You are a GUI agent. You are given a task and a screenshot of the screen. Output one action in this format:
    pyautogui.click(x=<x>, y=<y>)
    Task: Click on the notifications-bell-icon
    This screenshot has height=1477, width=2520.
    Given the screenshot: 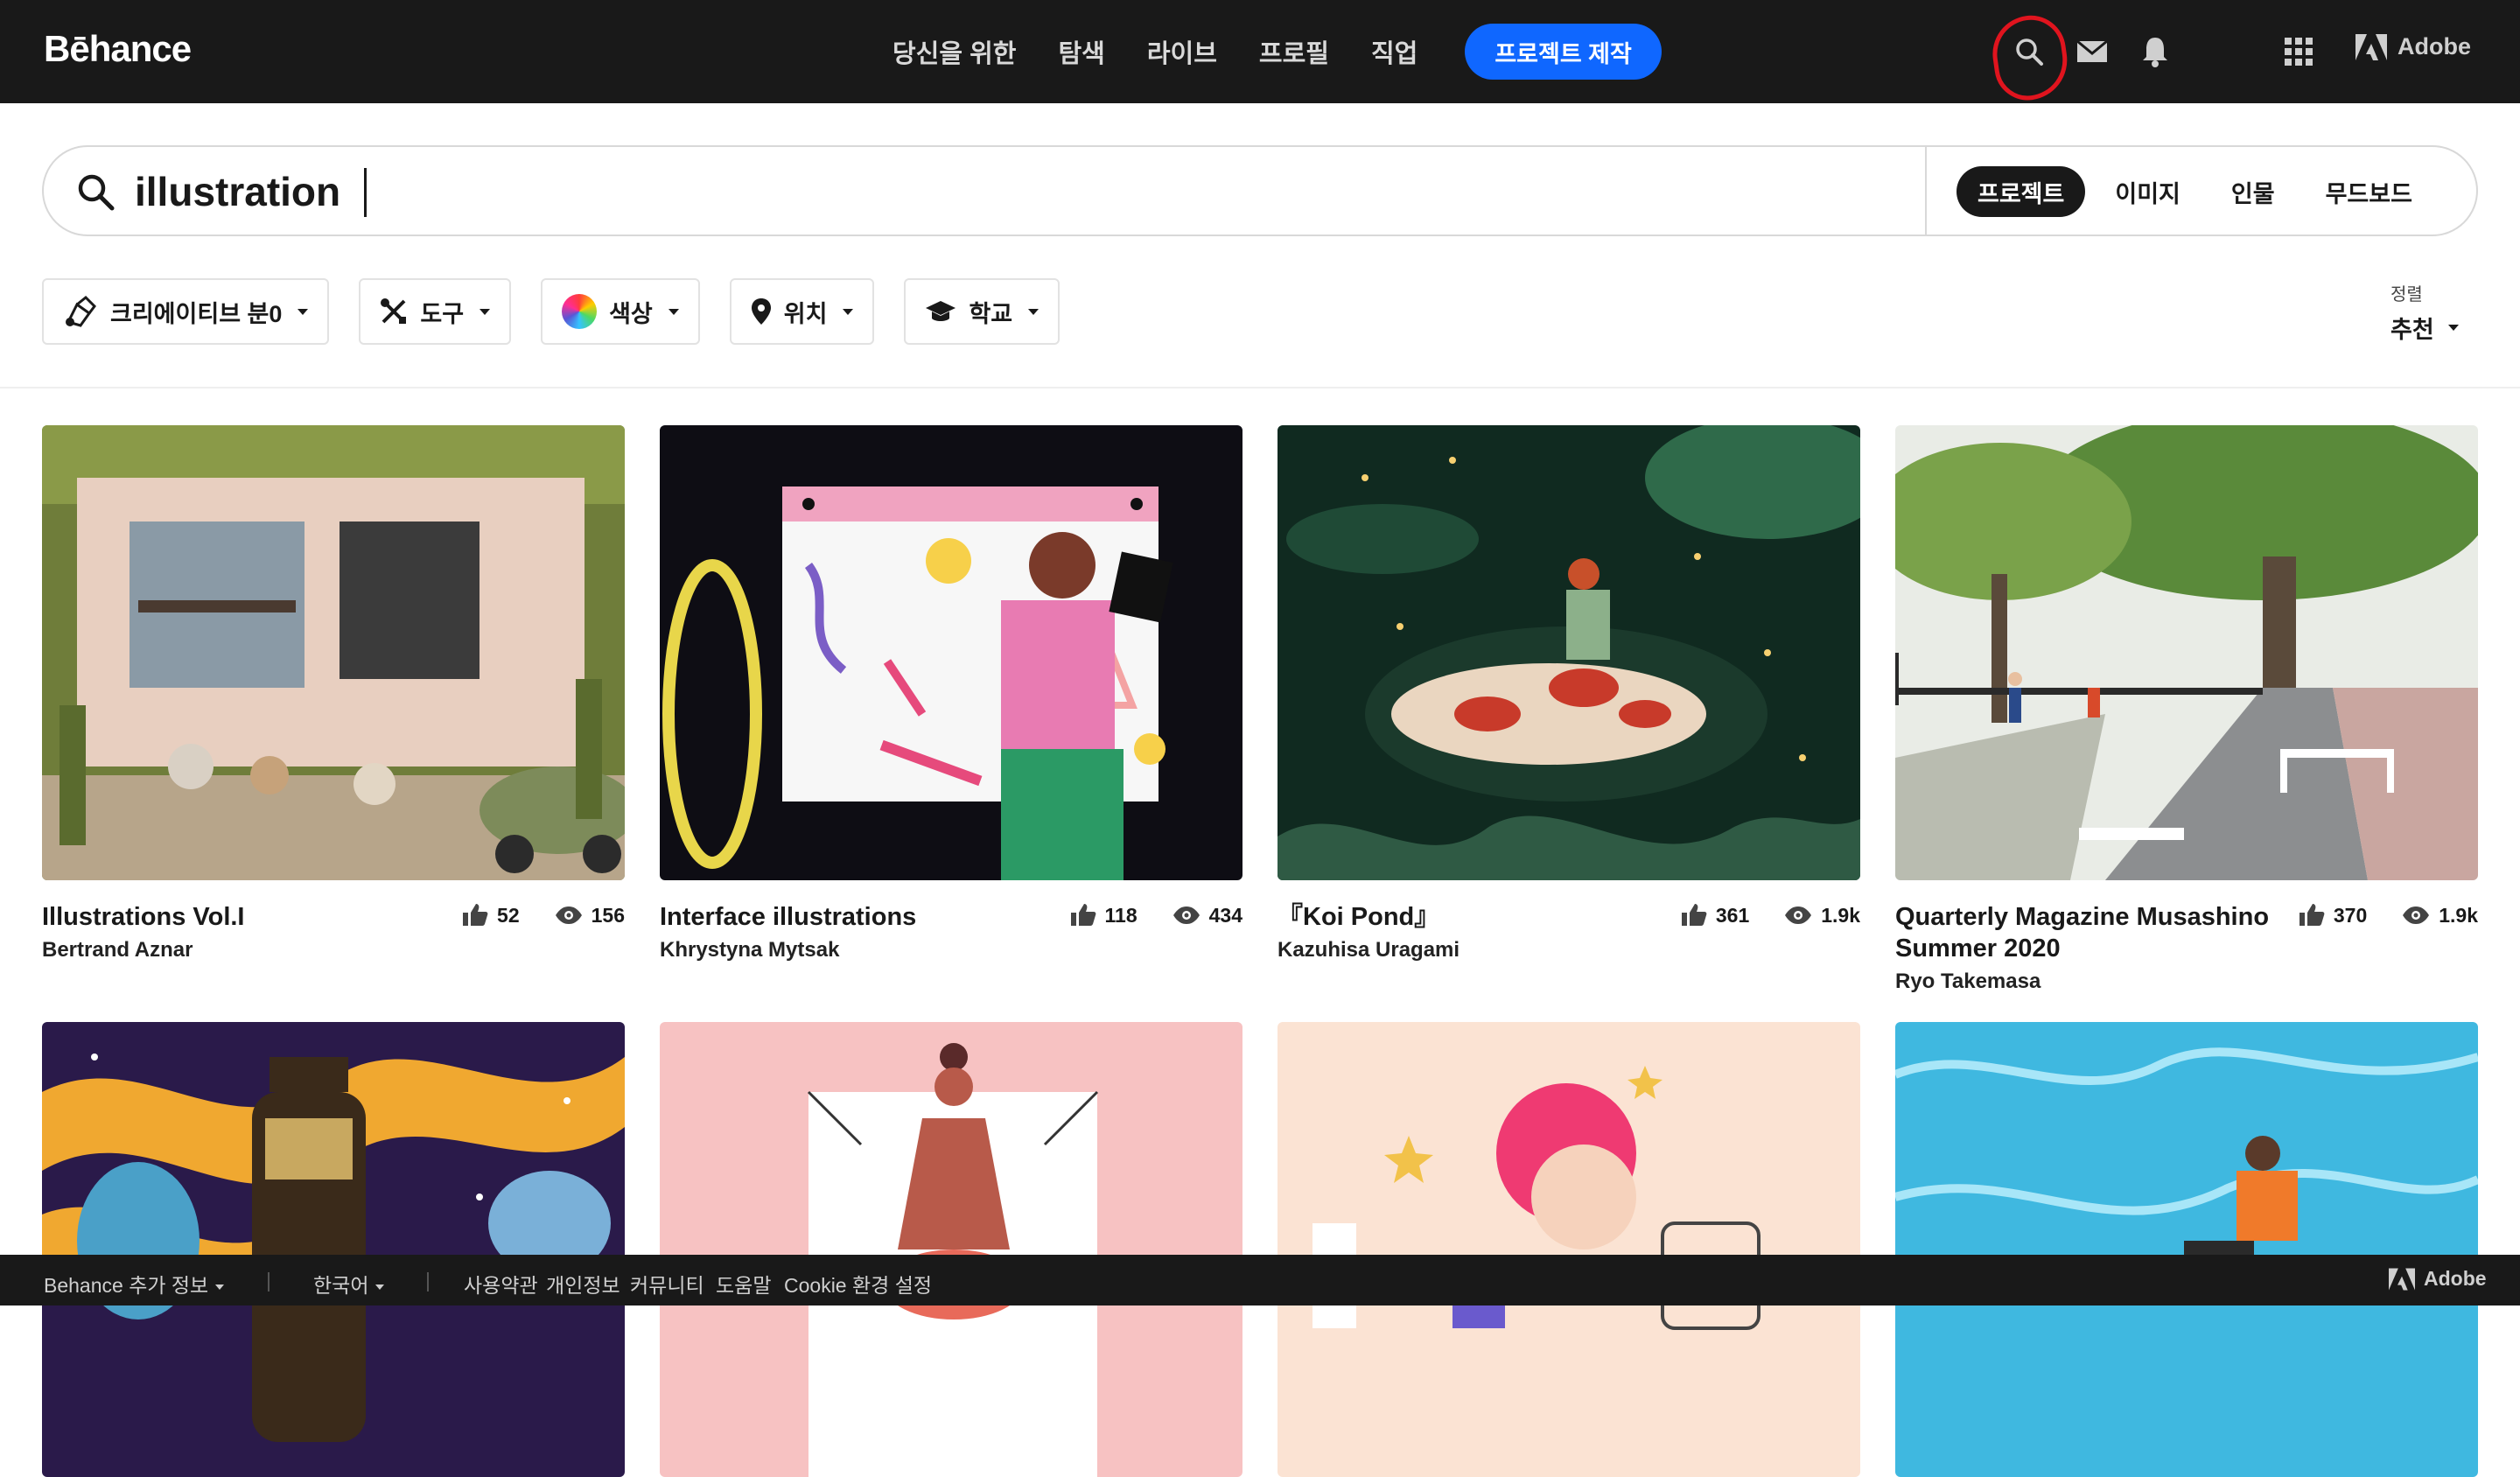 What is the action you would take?
    pyautogui.click(x=2155, y=52)
    